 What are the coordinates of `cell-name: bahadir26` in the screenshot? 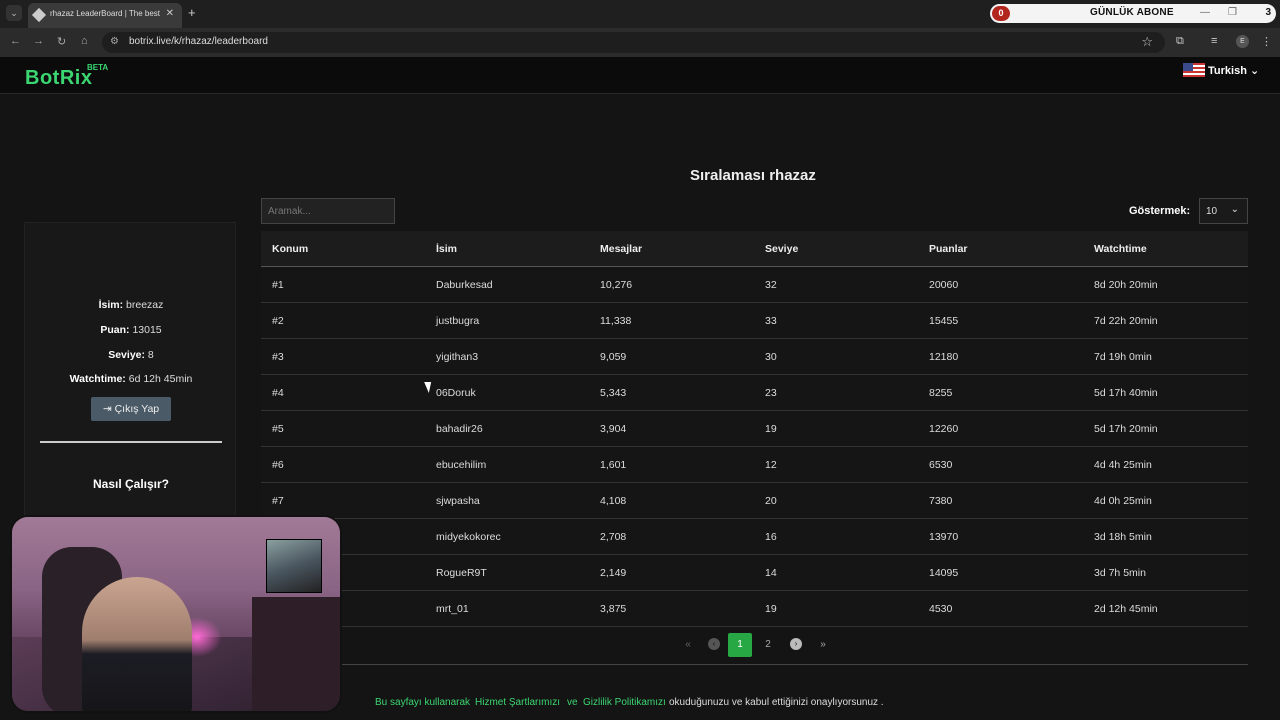 It's located at (459, 429).